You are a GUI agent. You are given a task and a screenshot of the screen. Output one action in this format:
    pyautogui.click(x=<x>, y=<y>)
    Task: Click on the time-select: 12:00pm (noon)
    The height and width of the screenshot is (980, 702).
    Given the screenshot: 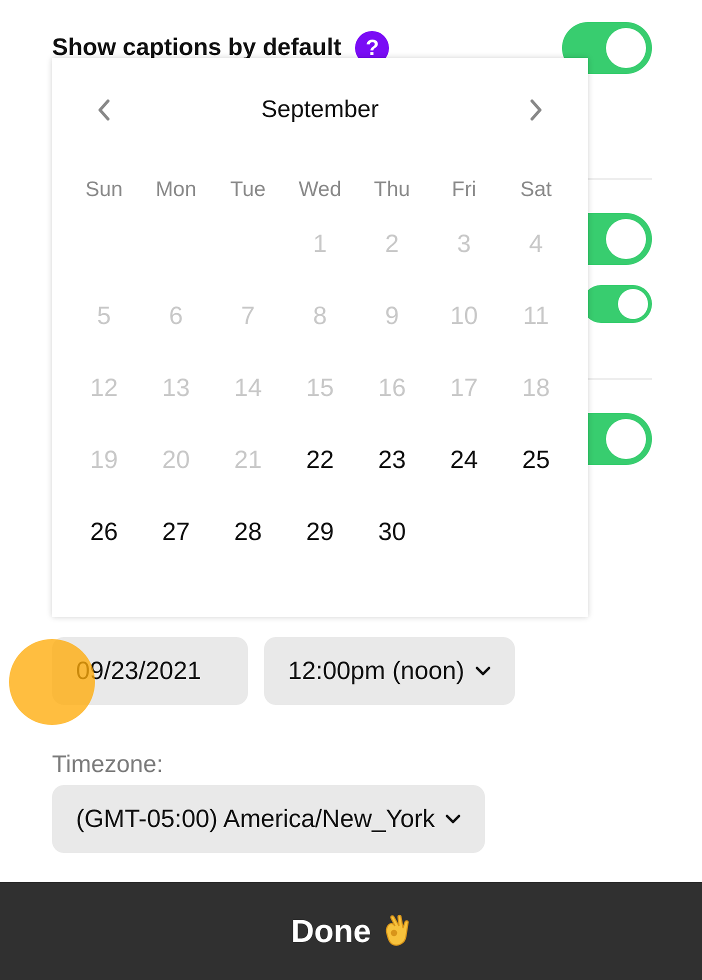 What is the action you would take?
    pyautogui.click(x=389, y=671)
    